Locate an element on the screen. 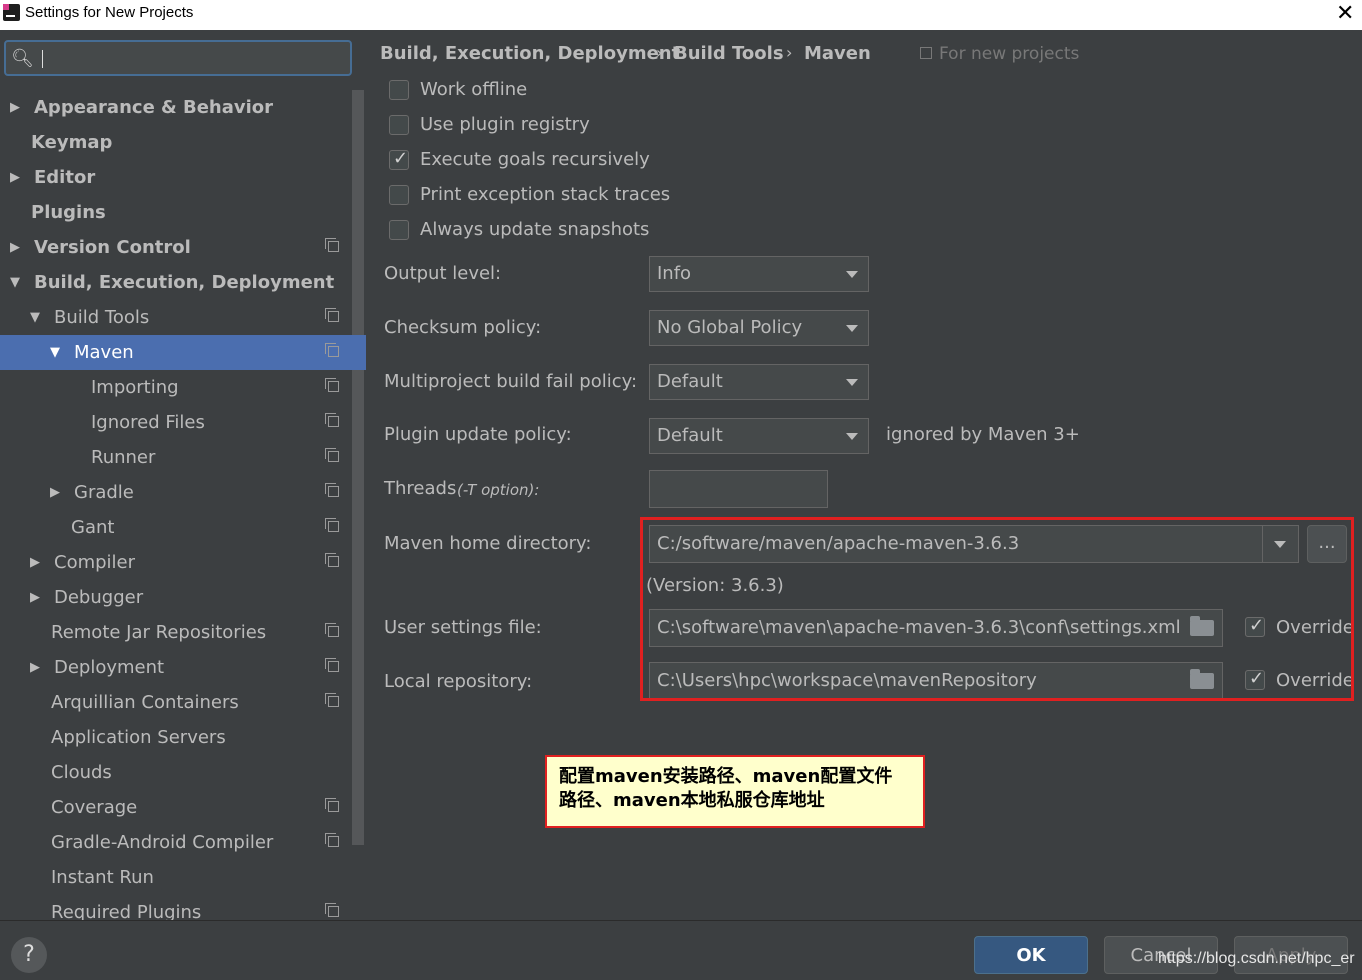  sidebar-item-arquillian-containers: Arquillian Containers is located at coordinates (175, 702).